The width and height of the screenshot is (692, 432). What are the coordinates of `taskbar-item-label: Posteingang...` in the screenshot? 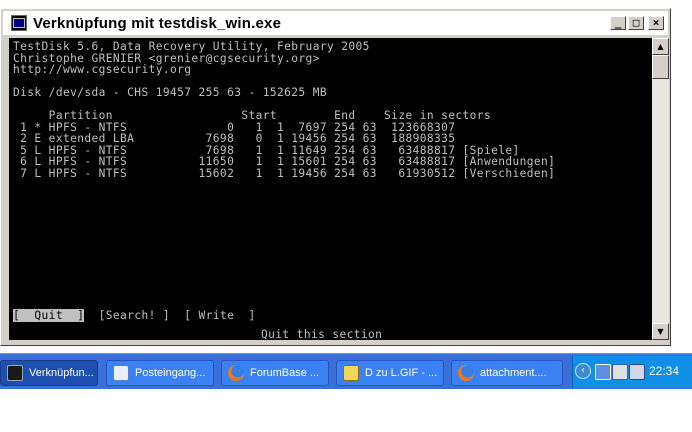 It's located at (170, 373).